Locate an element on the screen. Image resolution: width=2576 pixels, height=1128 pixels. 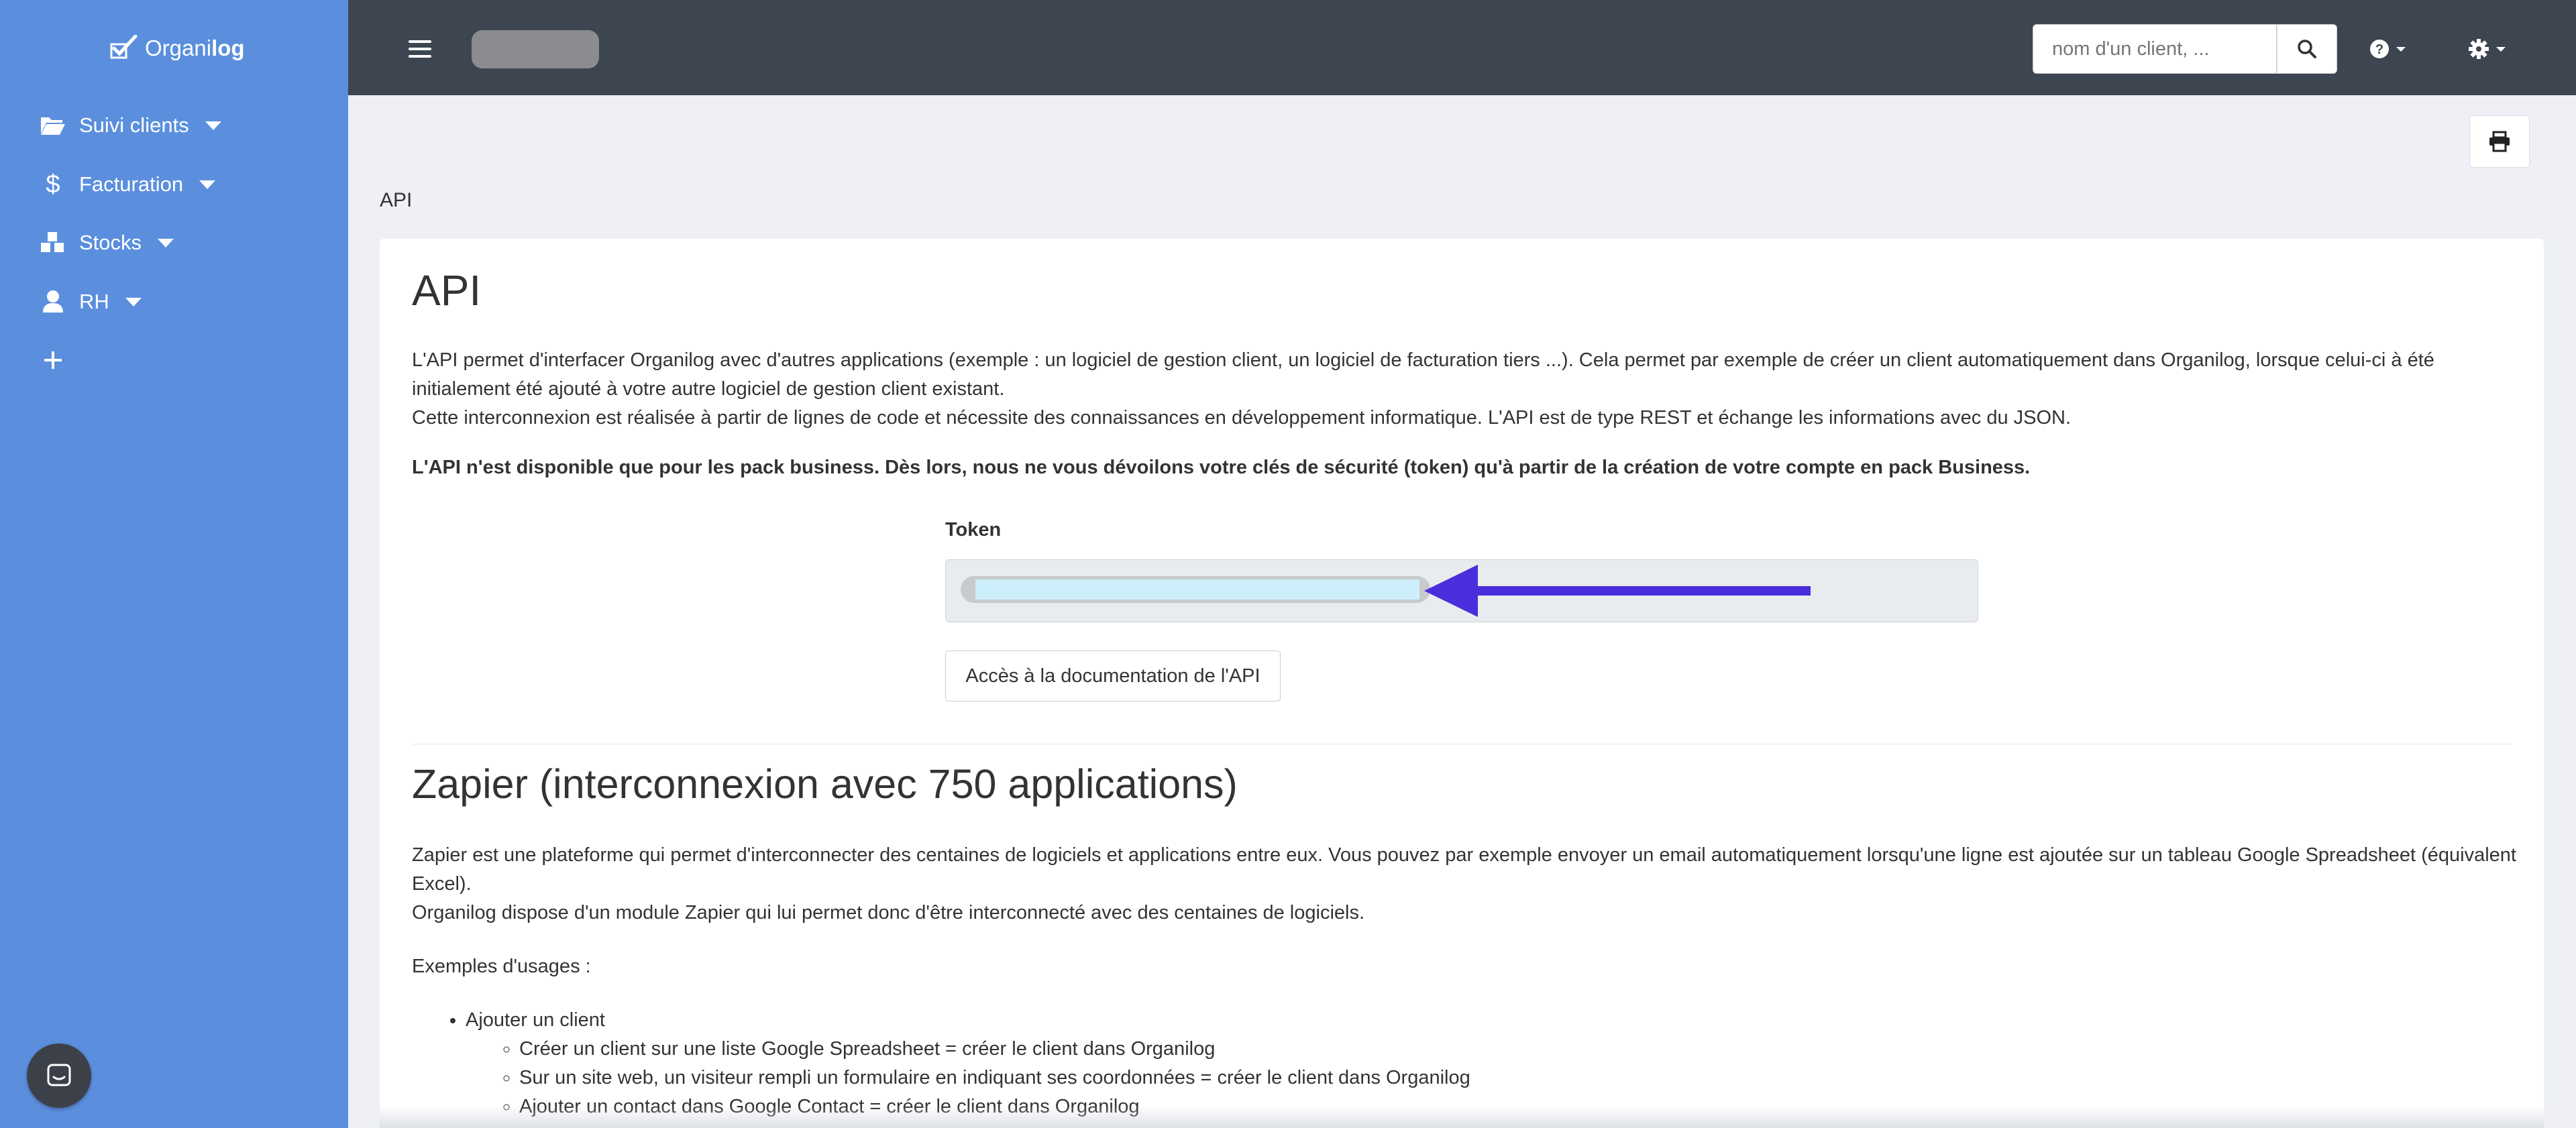
sidebar-item-label: RH is located at coordinates (94, 301).